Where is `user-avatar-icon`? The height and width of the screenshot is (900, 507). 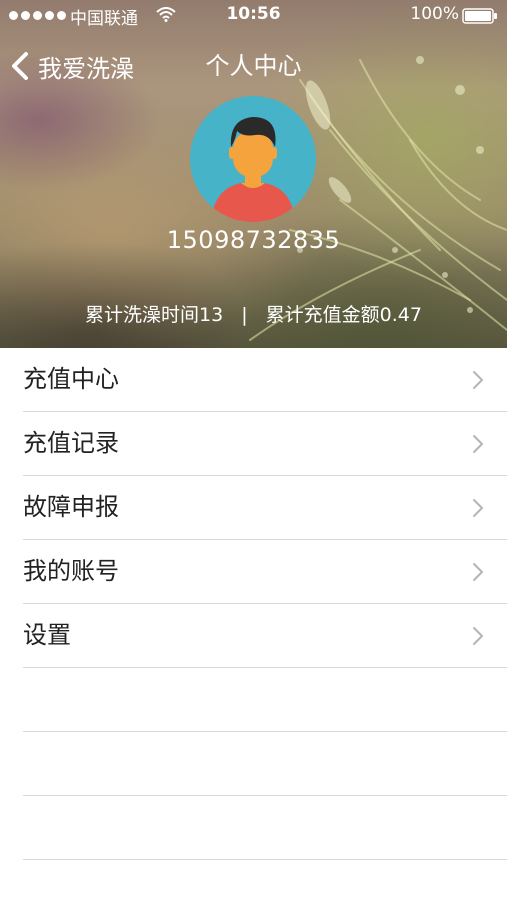
user-avatar-icon is located at coordinates (253, 159).